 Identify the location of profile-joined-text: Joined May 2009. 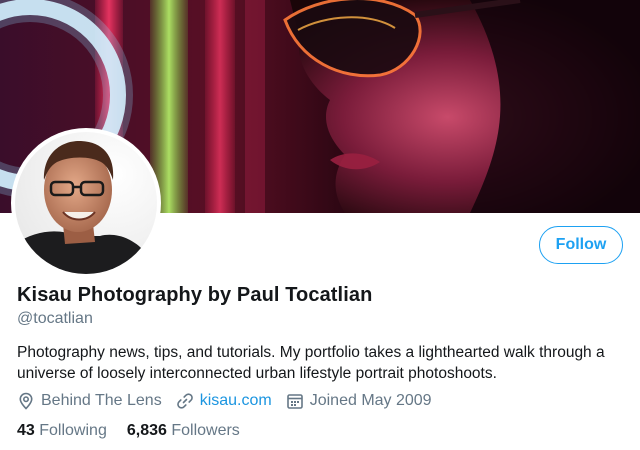
(370, 400).